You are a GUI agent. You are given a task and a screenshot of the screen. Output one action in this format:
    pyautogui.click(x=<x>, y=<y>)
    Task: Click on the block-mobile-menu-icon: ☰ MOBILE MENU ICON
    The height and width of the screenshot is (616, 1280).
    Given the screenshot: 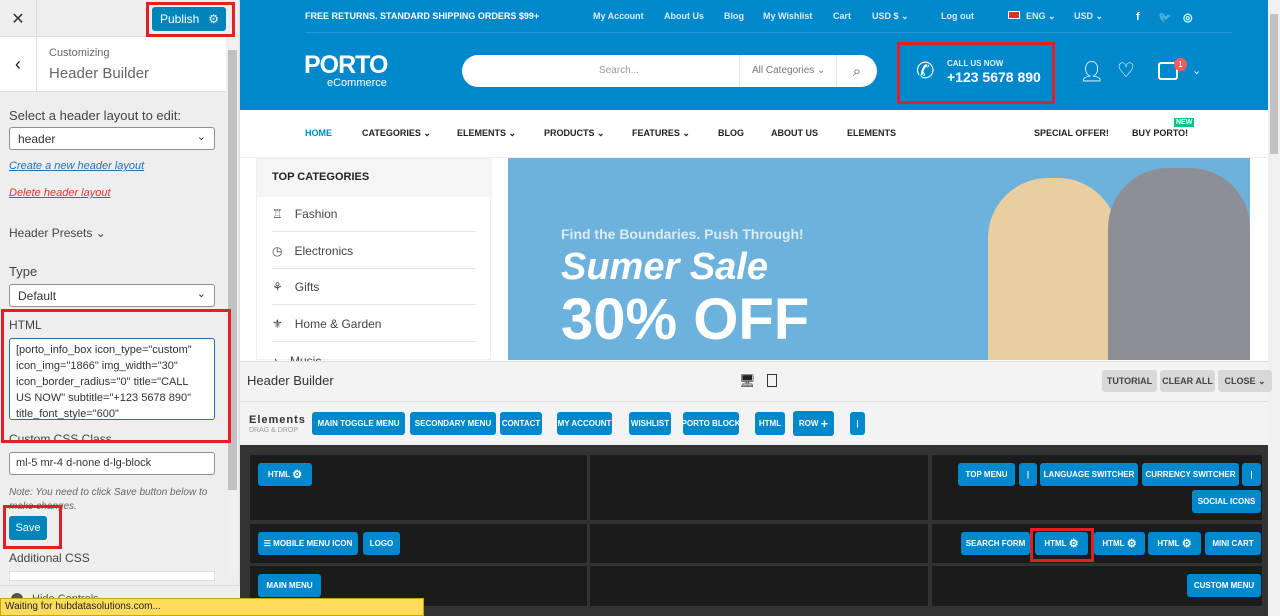 What is the action you would take?
    pyautogui.click(x=308, y=543)
    